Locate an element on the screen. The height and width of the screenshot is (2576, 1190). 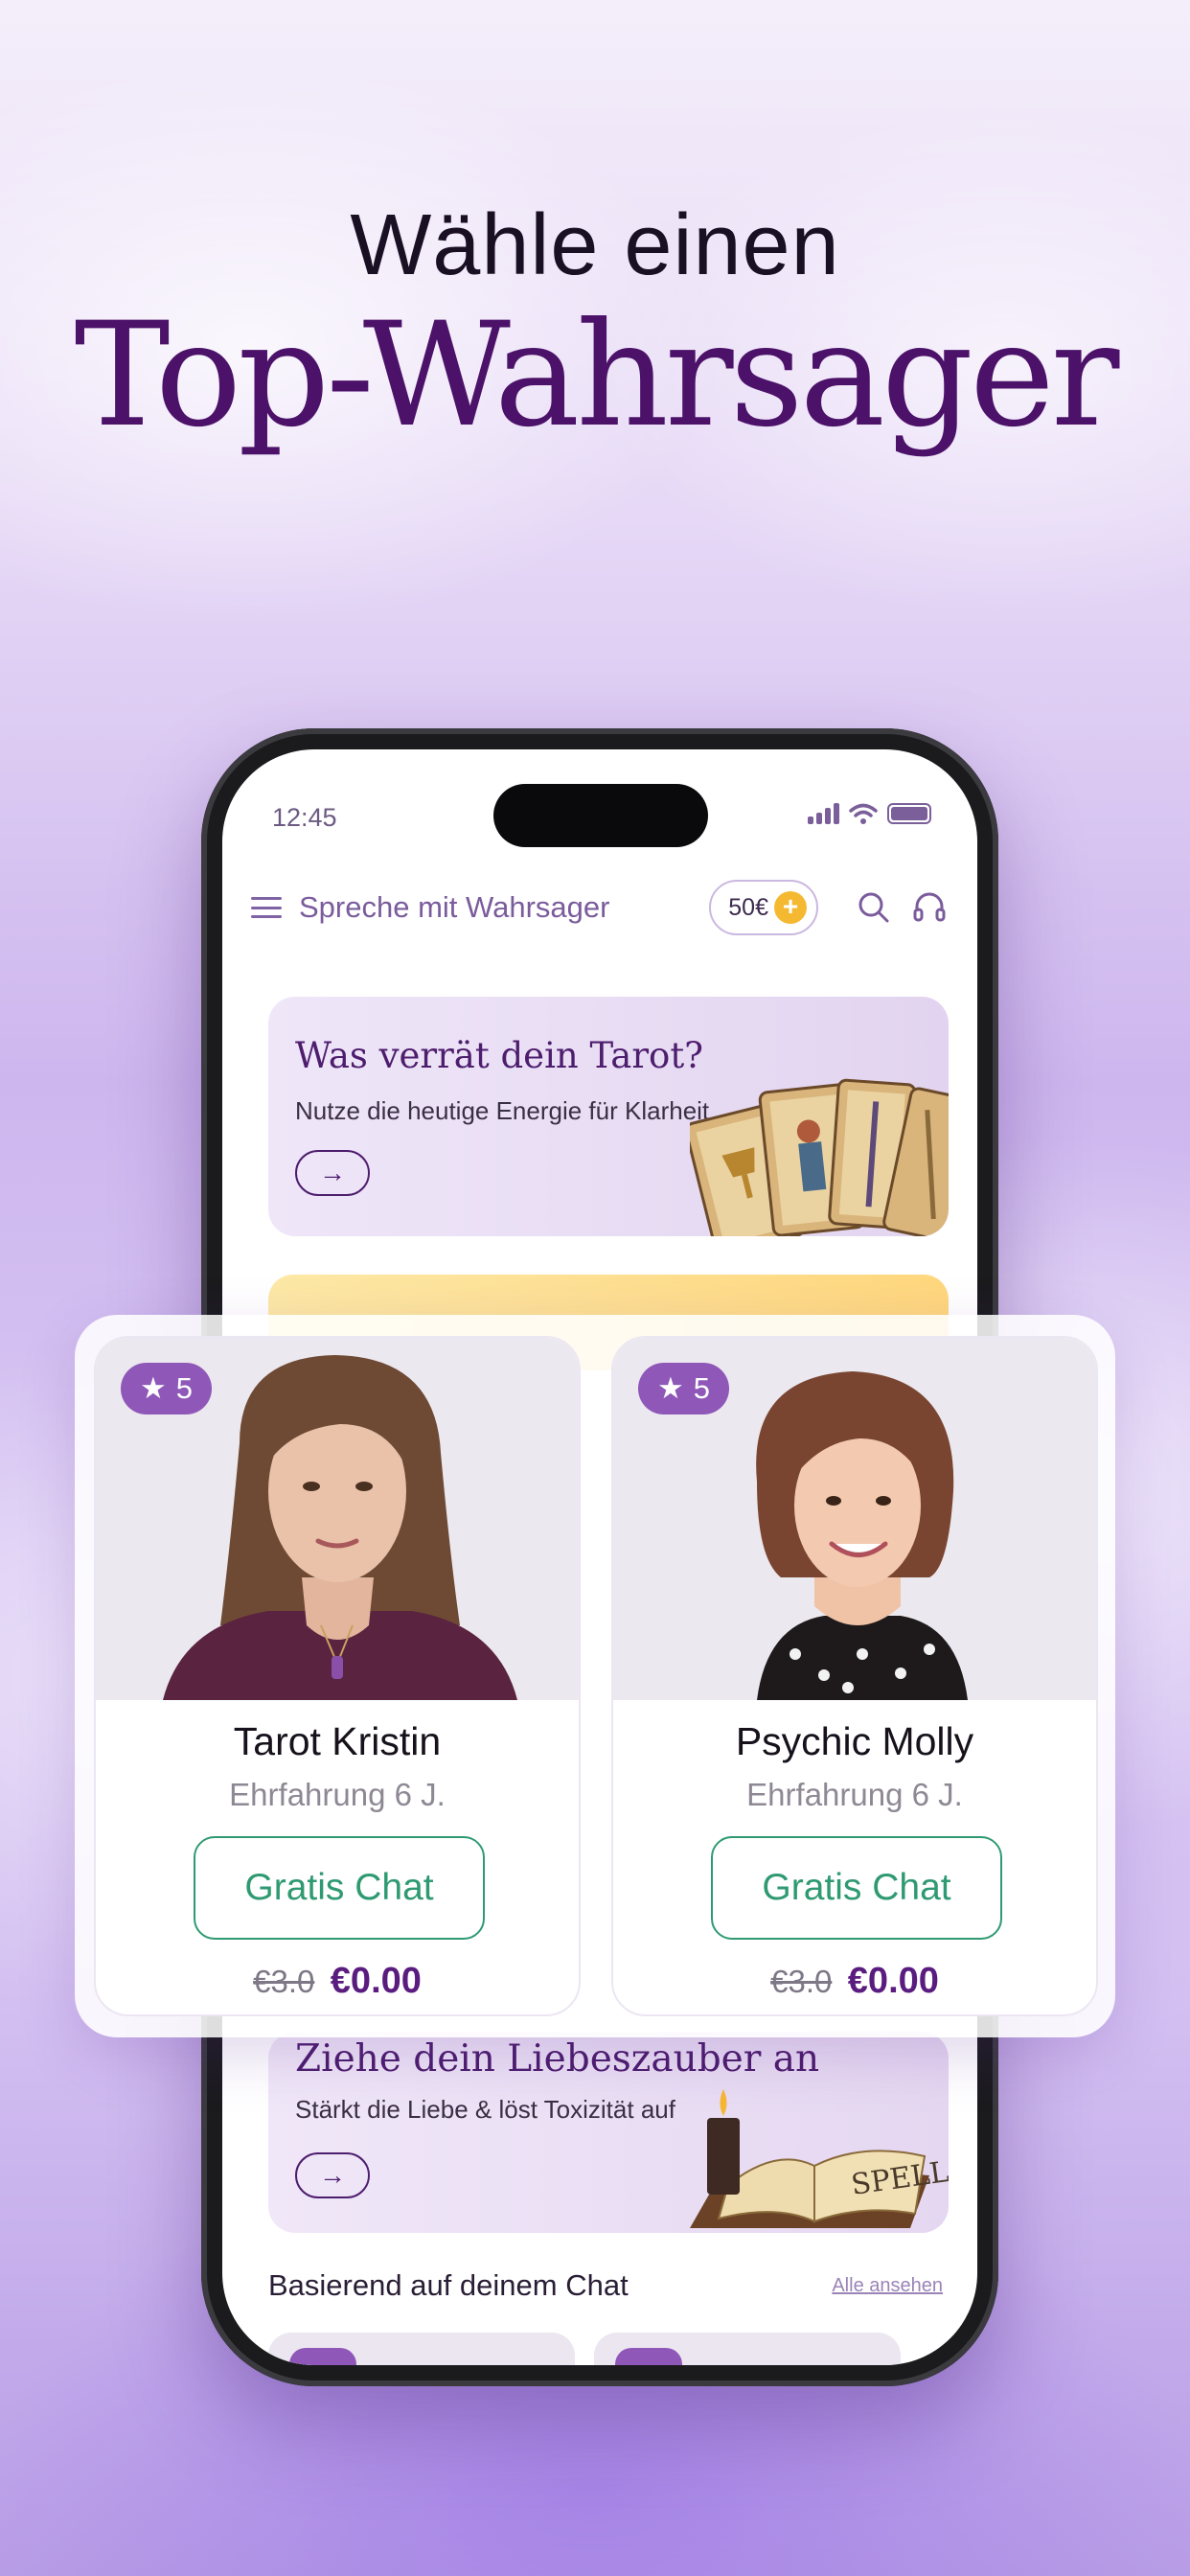
wifi-icon is located at coordinates (864, 813).